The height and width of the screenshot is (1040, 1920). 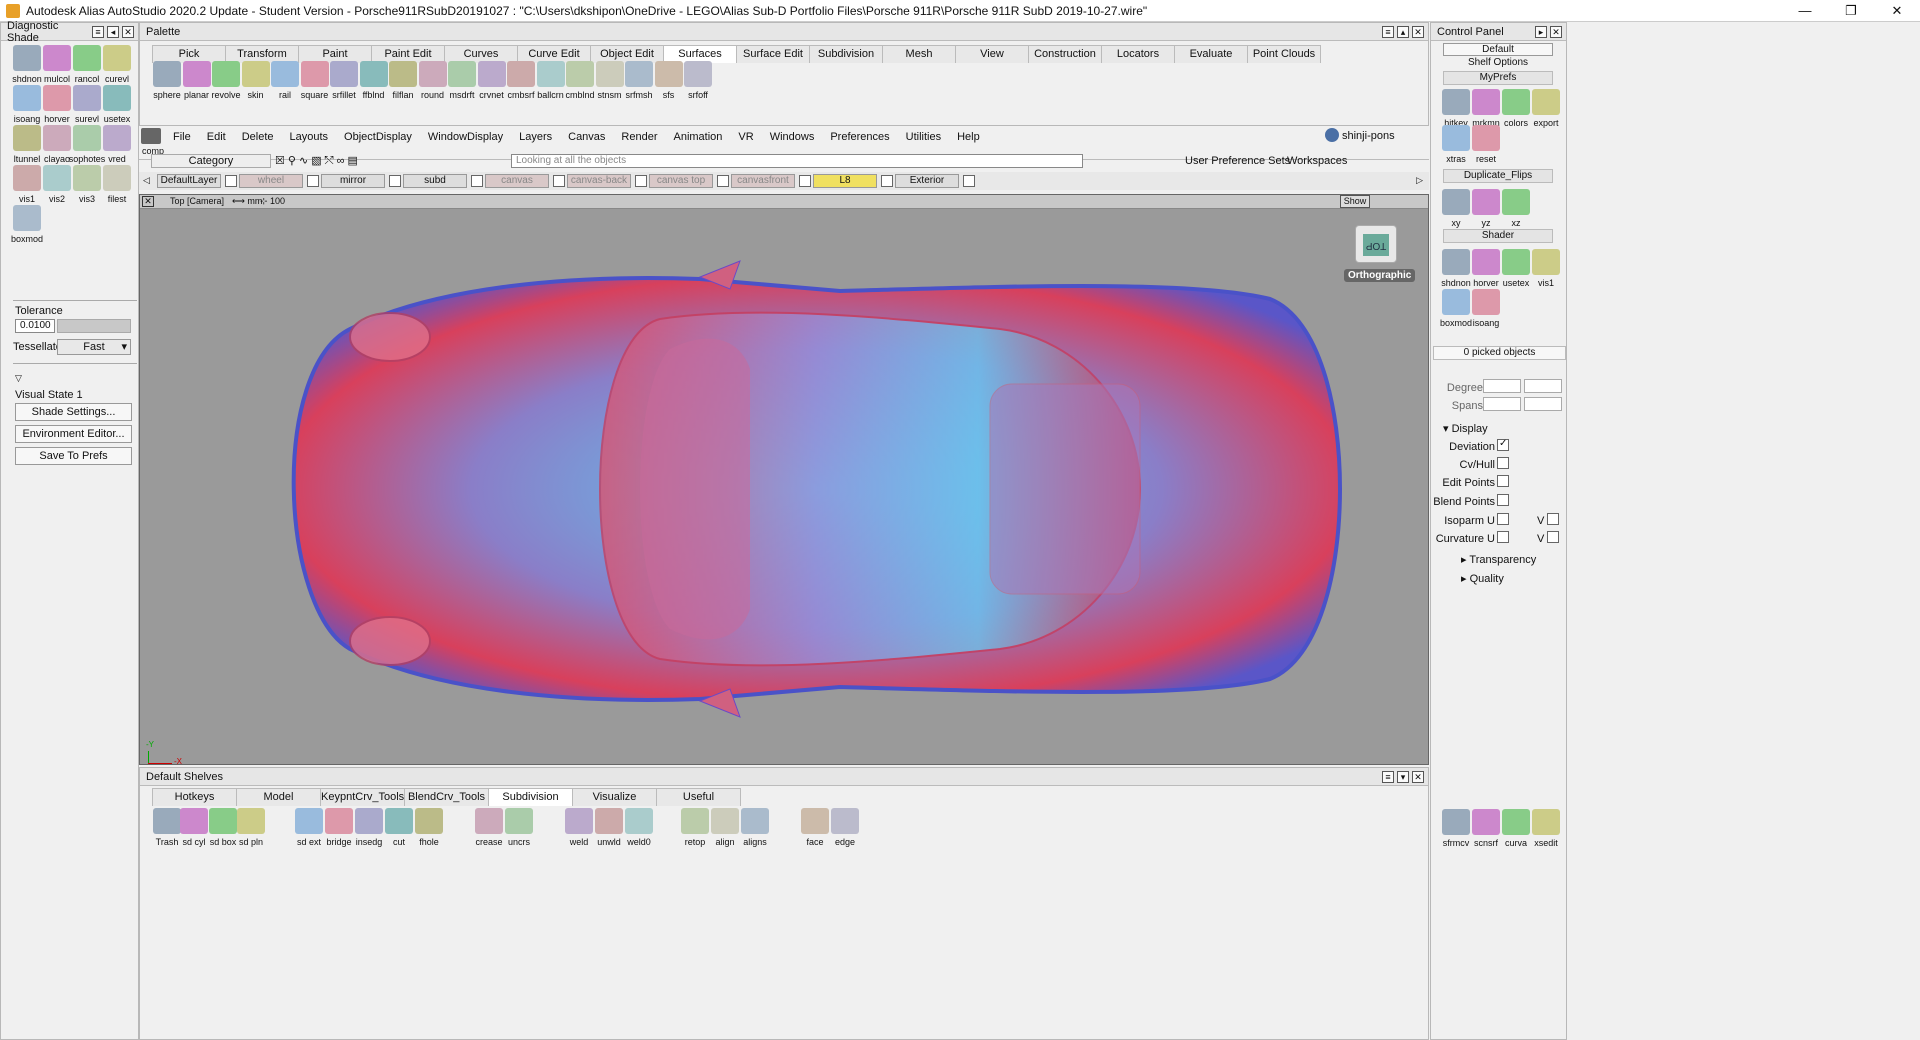 What do you see at coordinates (378, 137) in the screenshot?
I see `menu-objectdisplay: ObjectDisplay` at bounding box center [378, 137].